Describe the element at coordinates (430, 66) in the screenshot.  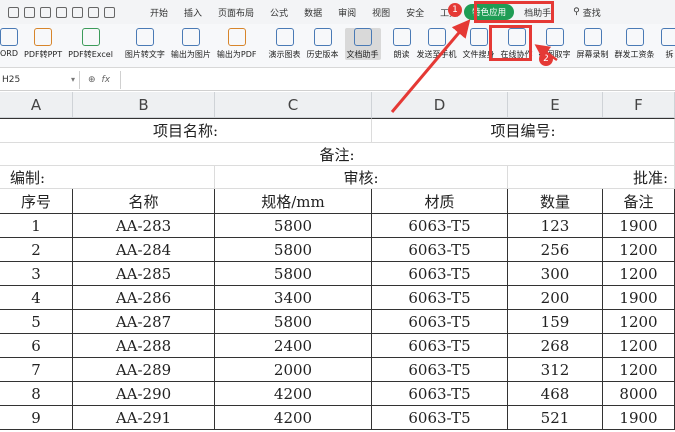
I see `arrow-to-special-tab` at that location.